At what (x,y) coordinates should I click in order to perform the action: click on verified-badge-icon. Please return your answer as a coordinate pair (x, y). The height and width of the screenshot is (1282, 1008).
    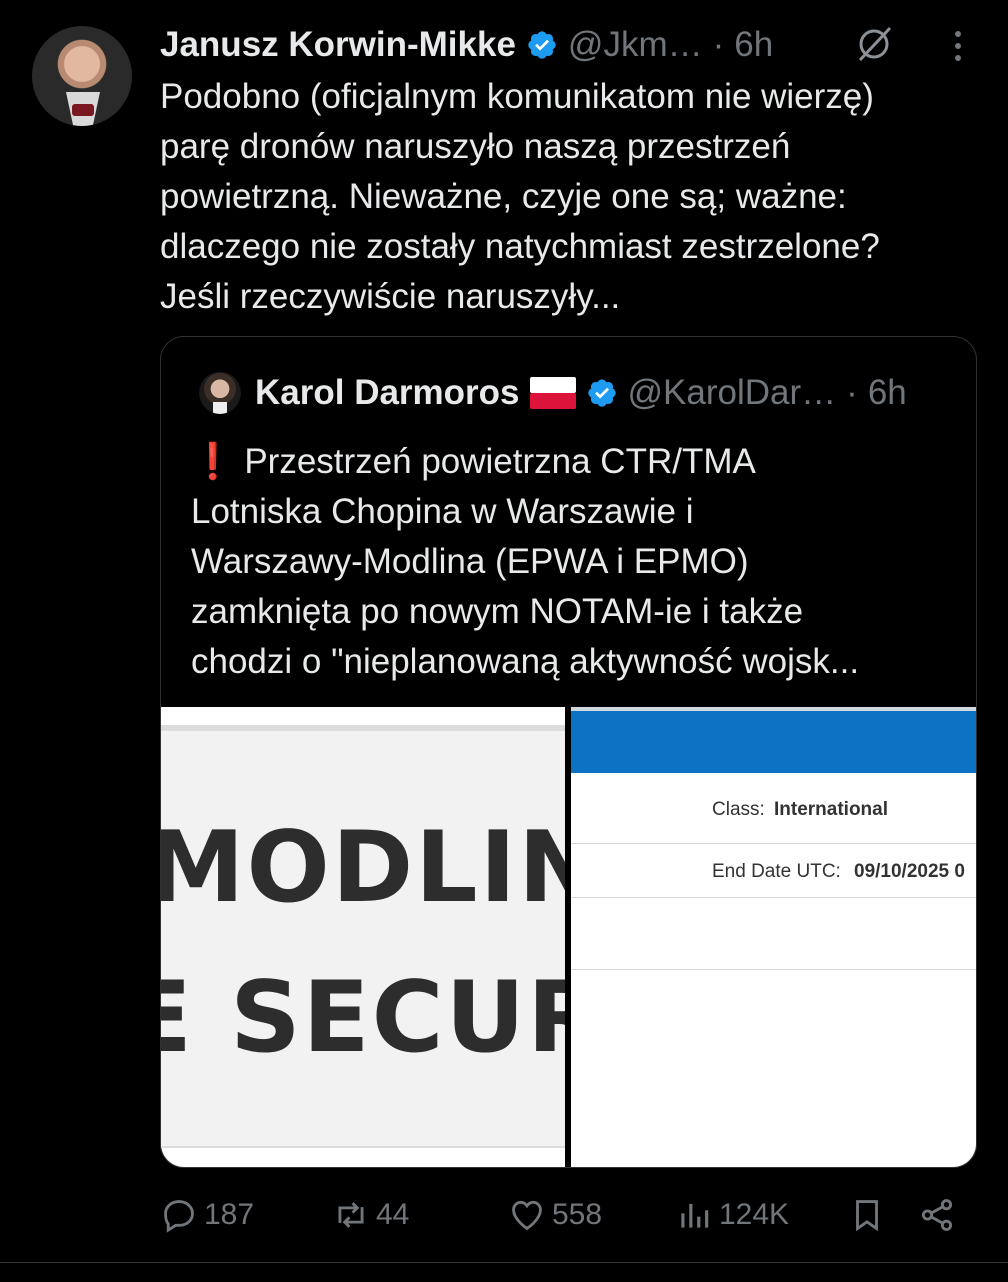
    Looking at the image, I should click on (542, 45).